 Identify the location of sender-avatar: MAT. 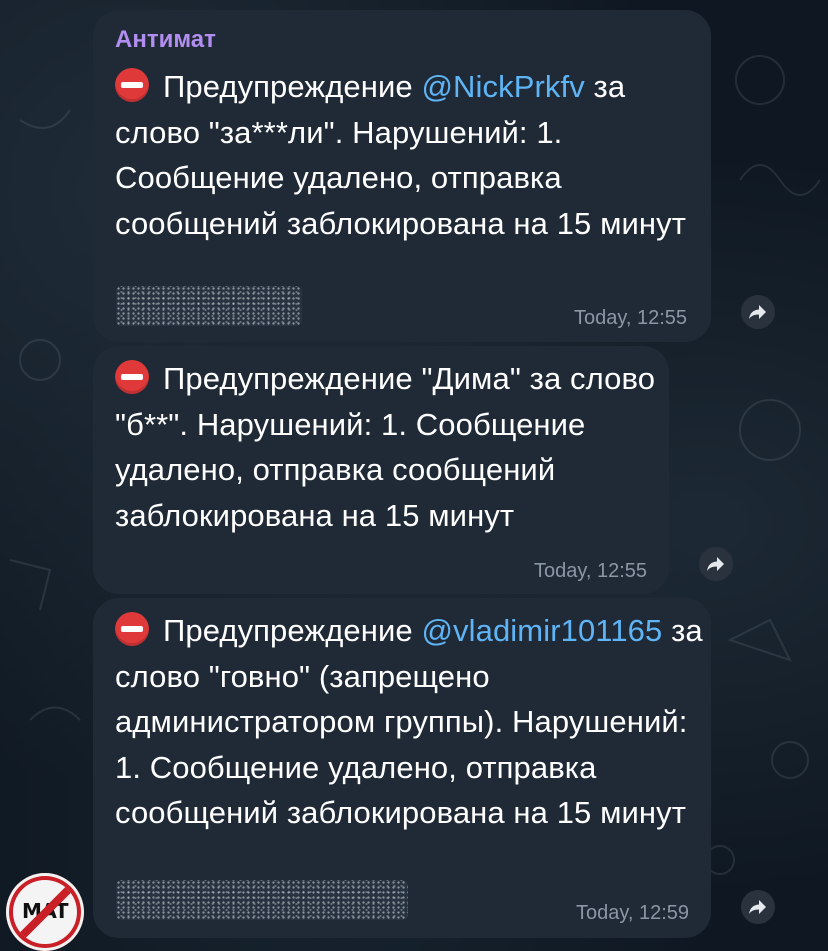
(45, 912).